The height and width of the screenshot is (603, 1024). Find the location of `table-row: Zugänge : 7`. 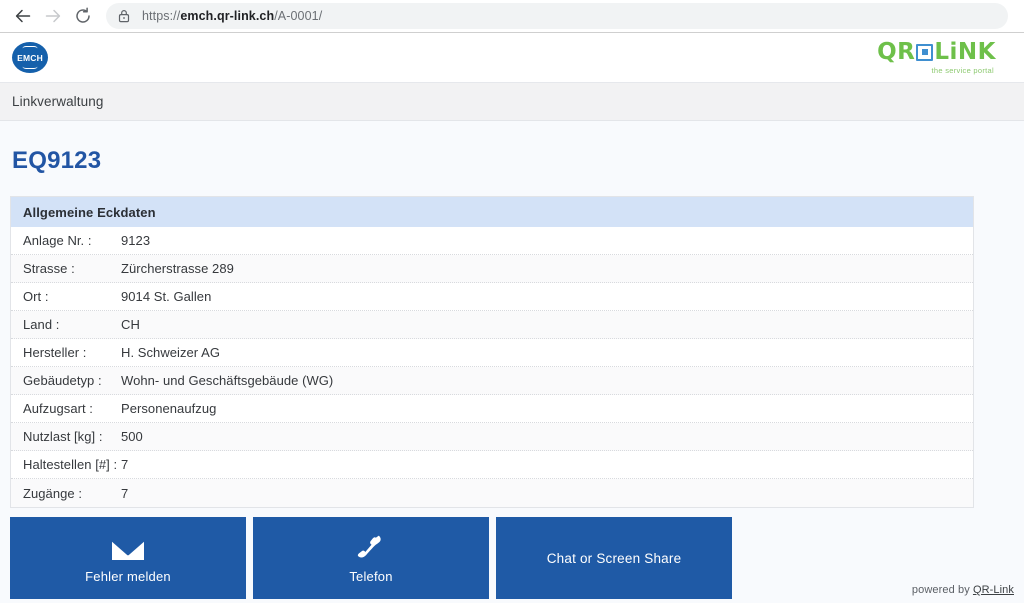

table-row: Zugänge : 7 is located at coordinates (492, 493).